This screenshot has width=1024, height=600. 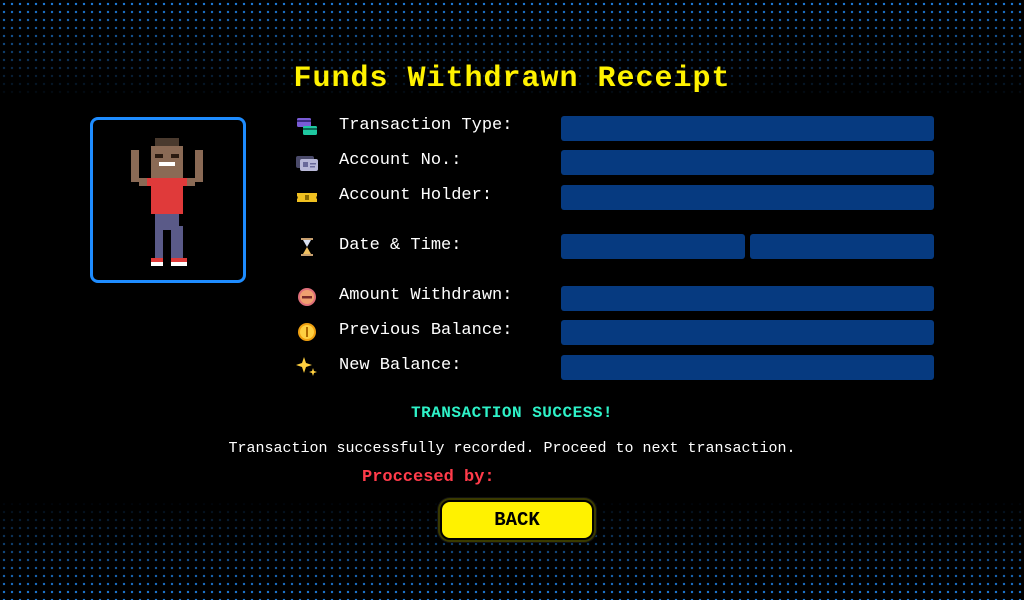 I want to click on pixel-person-cheering-icon, so click(x=167, y=202).